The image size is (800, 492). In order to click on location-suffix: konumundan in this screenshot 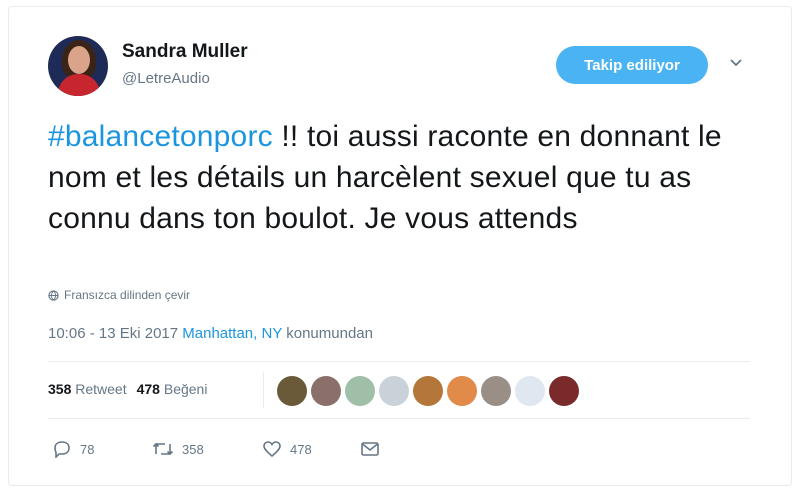, I will do `click(329, 333)`.